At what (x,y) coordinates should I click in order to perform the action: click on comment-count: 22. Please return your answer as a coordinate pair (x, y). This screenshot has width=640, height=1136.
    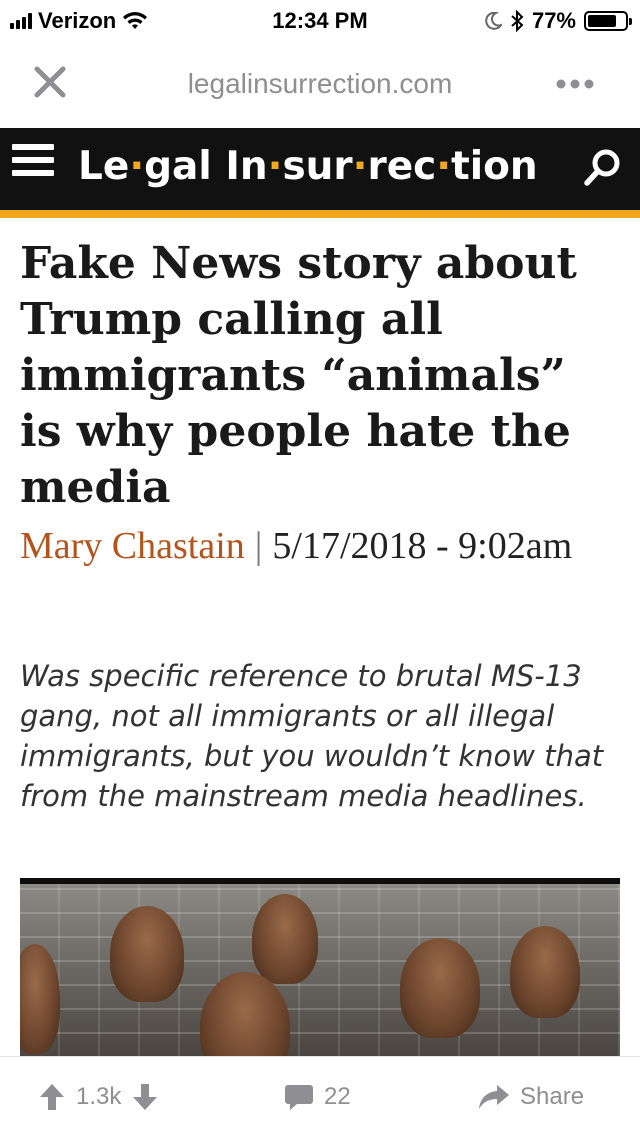
    Looking at the image, I should click on (337, 1096).